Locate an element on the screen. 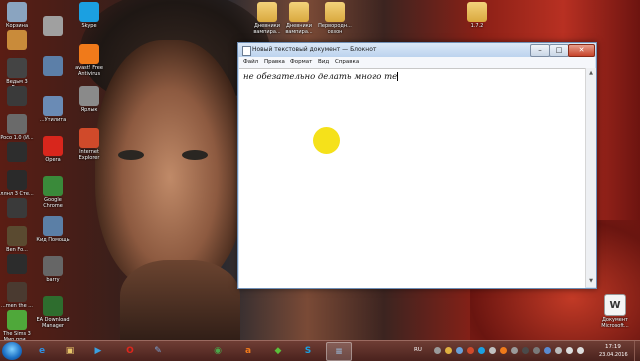  desktop-icon: ...Утилита is located at coordinates (53, 109).